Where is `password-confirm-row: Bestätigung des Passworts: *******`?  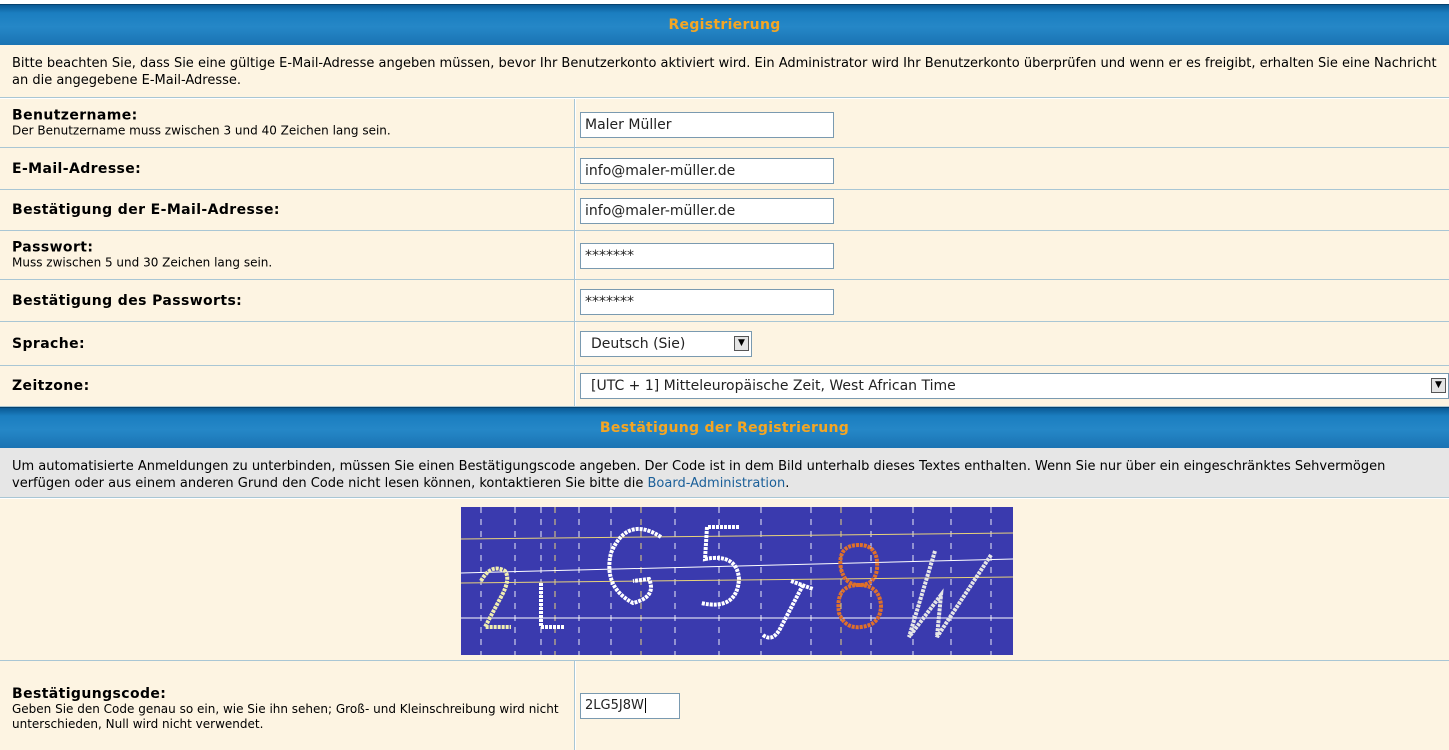
password-confirm-row: Bestätigung des Passworts: ******* is located at coordinates (724, 301).